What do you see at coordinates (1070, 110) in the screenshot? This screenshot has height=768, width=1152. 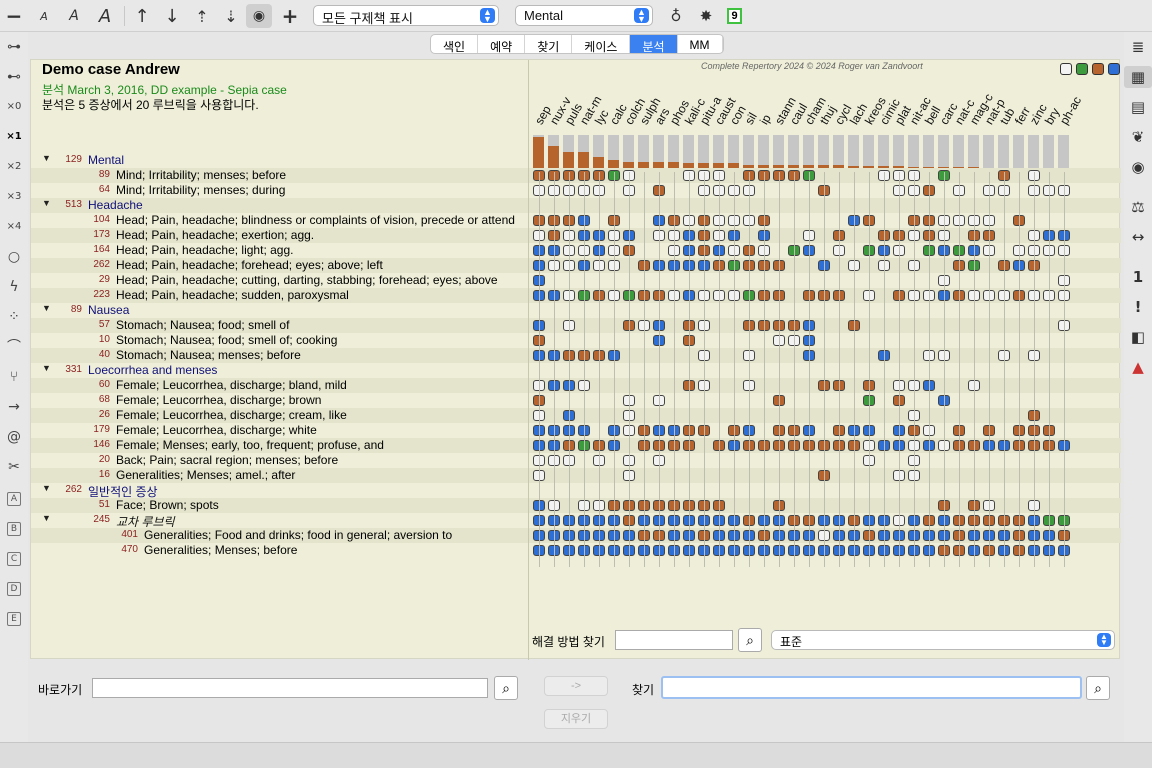 I see `remedy-name: ph-ac` at bounding box center [1070, 110].